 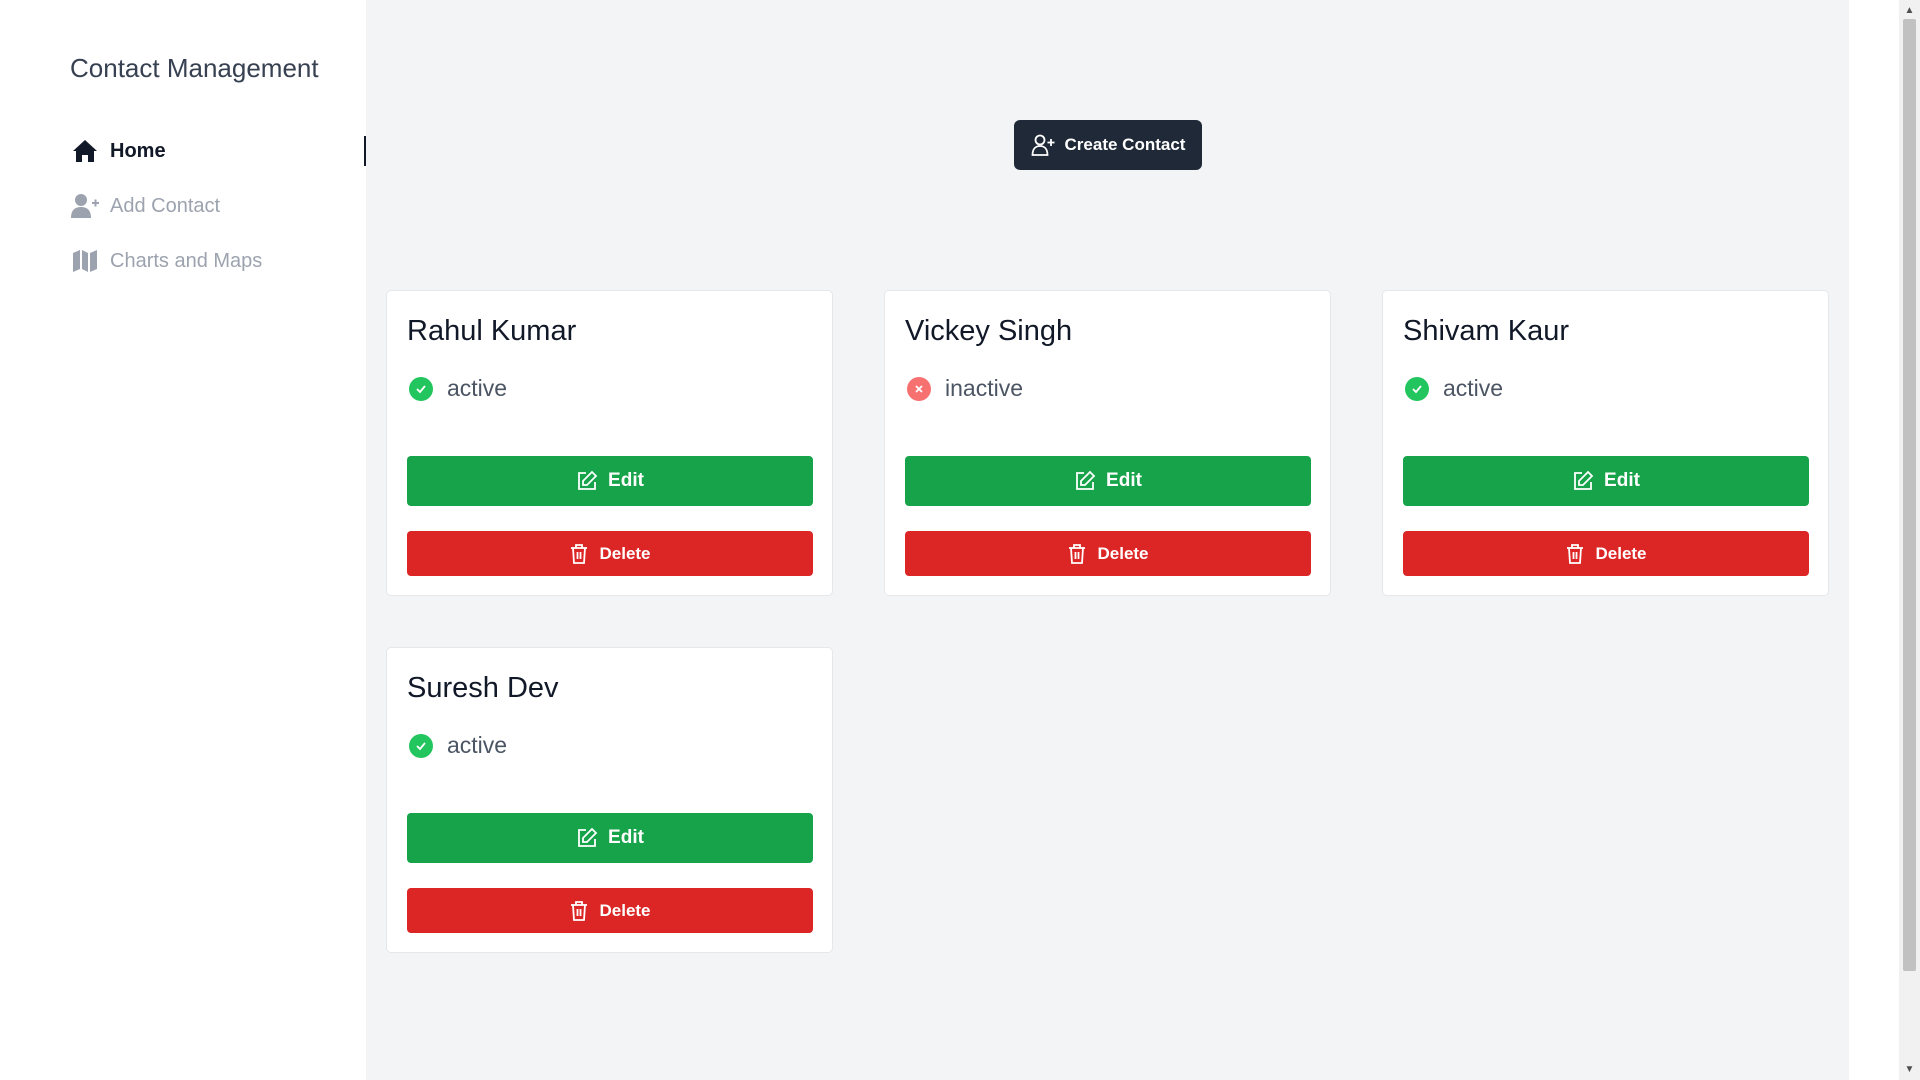 What do you see at coordinates (165, 205) in the screenshot?
I see `sidebar-item-label: Add Contact` at bounding box center [165, 205].